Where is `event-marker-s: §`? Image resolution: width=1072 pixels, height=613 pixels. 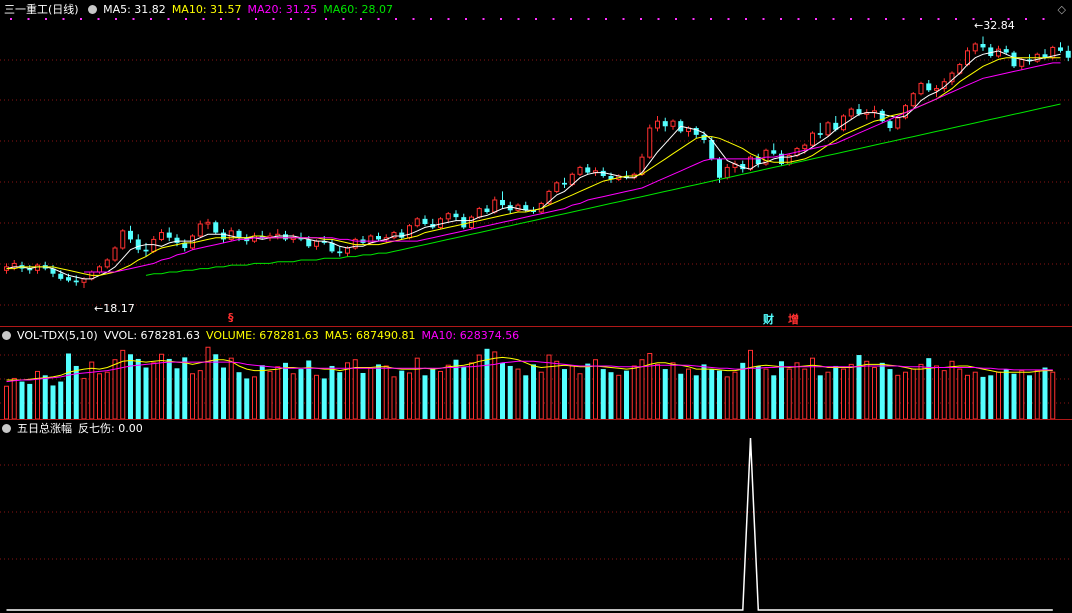
event-marker-s: § is located at coordinates (231, 317).